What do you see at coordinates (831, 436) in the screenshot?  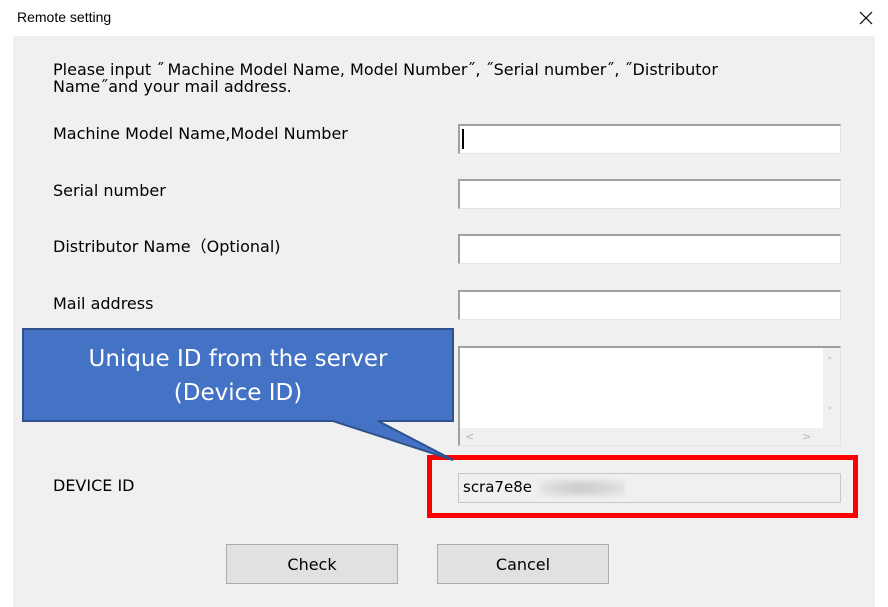 I see `scrollbar-corner` at bounding box center [831, 436].